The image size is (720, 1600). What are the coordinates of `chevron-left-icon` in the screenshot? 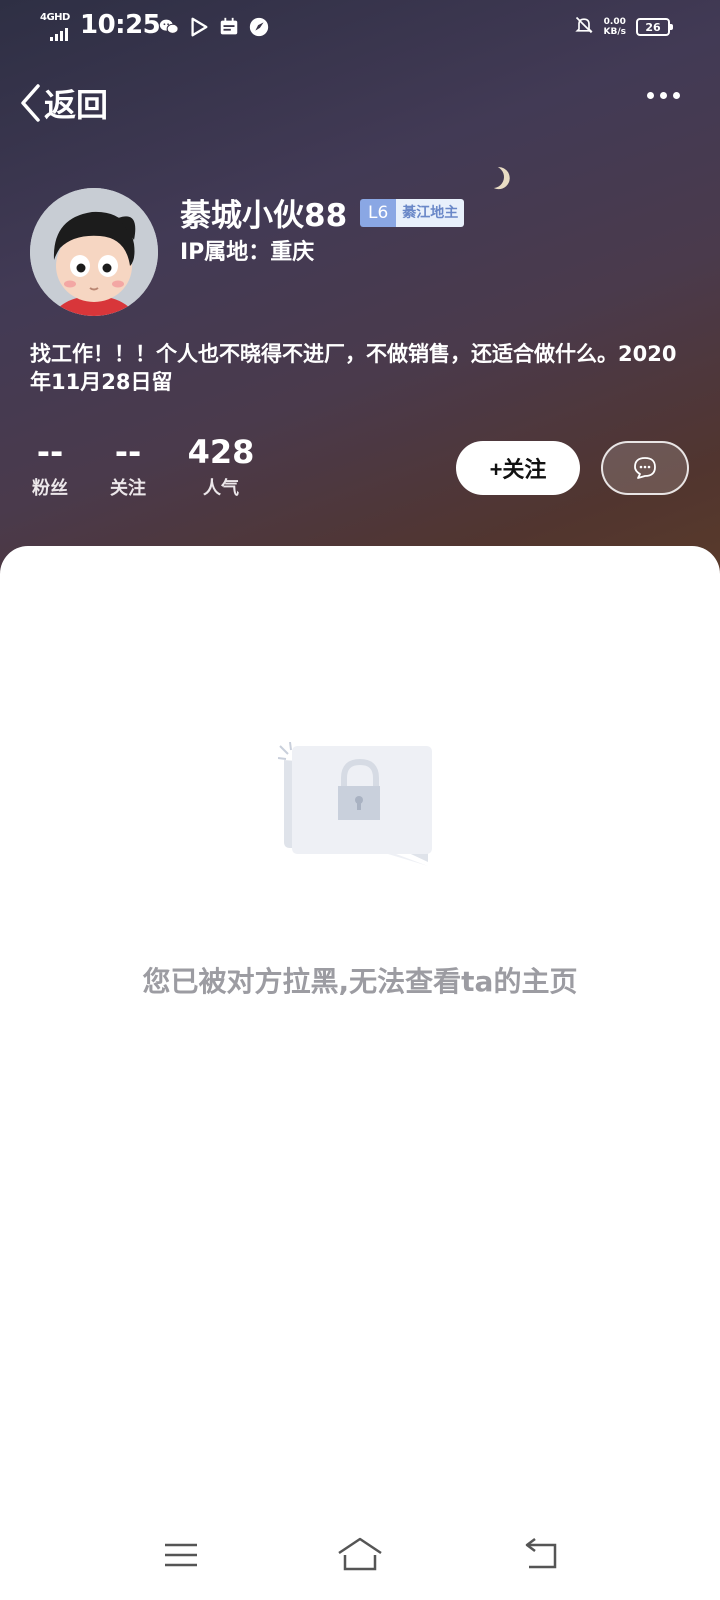 It's located at (30, 103).